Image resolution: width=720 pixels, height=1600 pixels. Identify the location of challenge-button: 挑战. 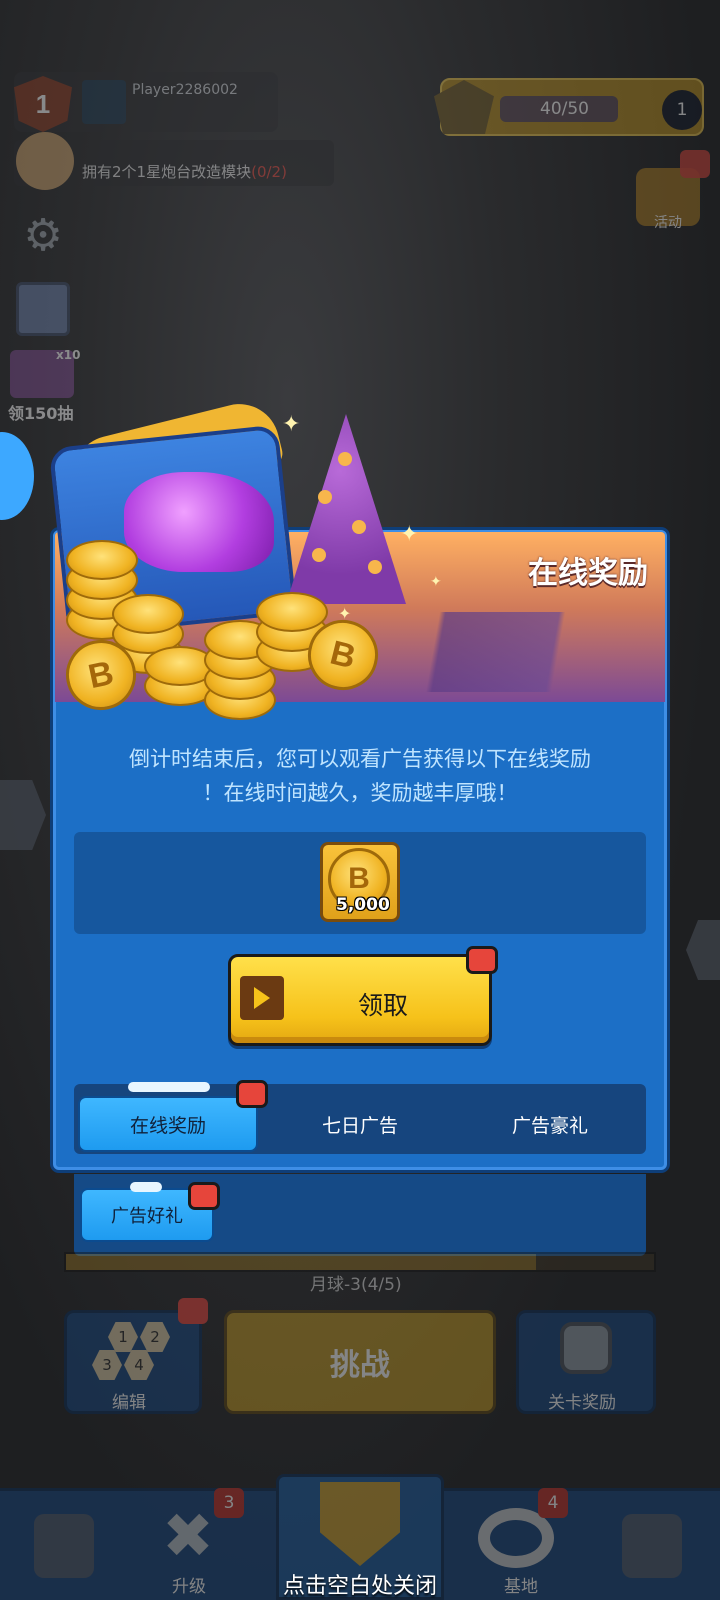
(360, 1362).